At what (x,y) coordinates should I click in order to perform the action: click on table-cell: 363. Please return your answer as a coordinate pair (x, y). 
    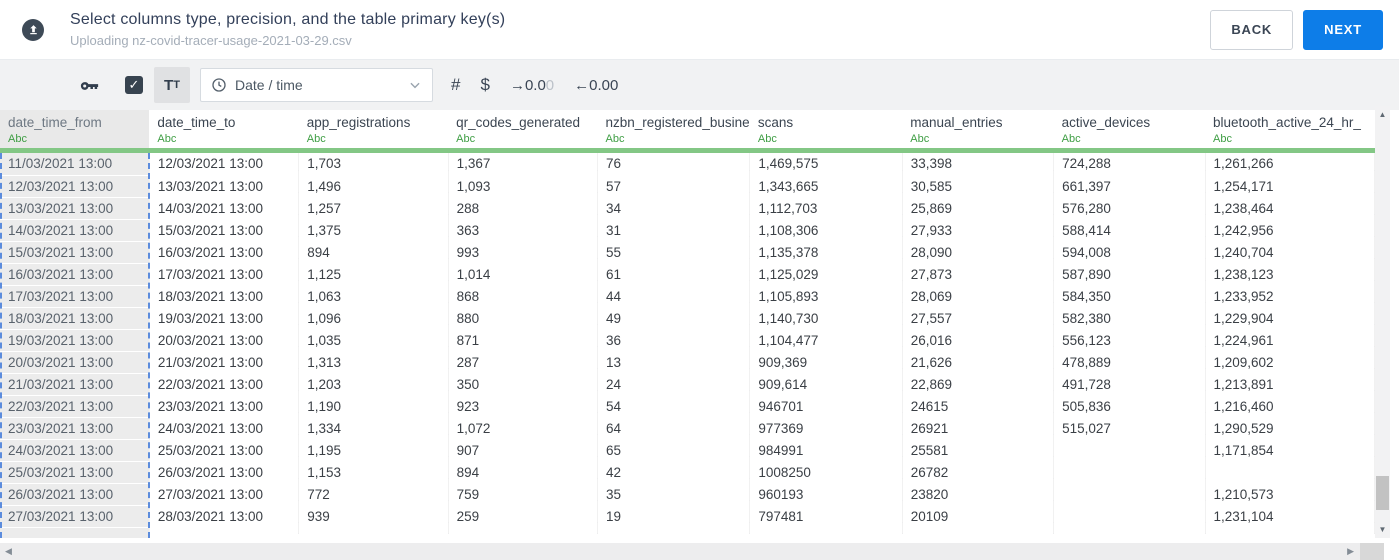
    Looking at the image, I should click on (523, 230).